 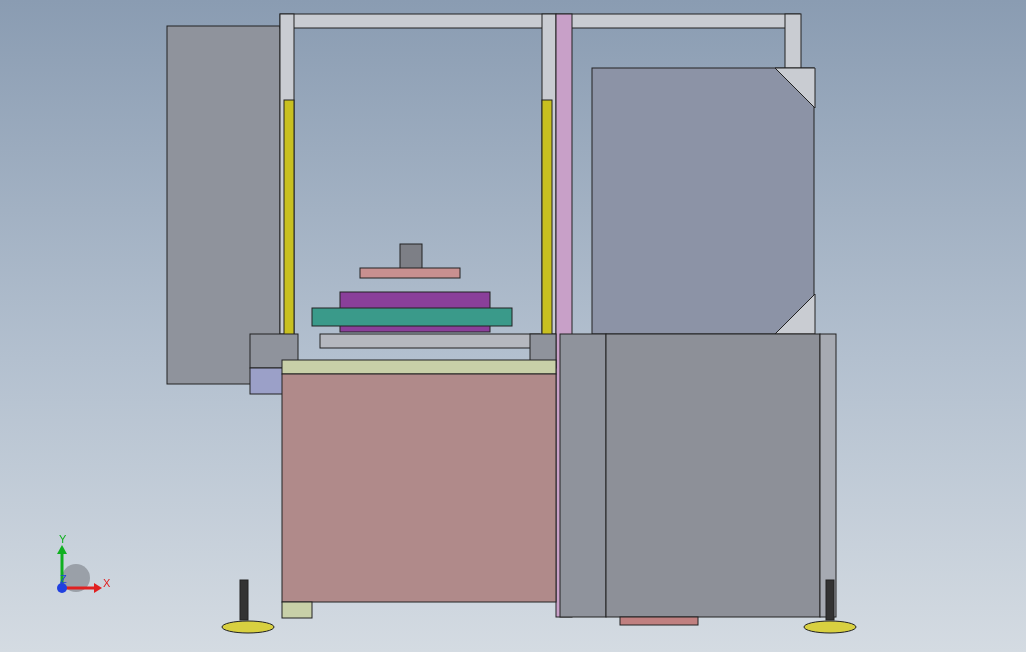 What do you see at coordinates (107, 583) in the screenshot?
I see `x-axis-label: X` at bounding box center [107, 583].